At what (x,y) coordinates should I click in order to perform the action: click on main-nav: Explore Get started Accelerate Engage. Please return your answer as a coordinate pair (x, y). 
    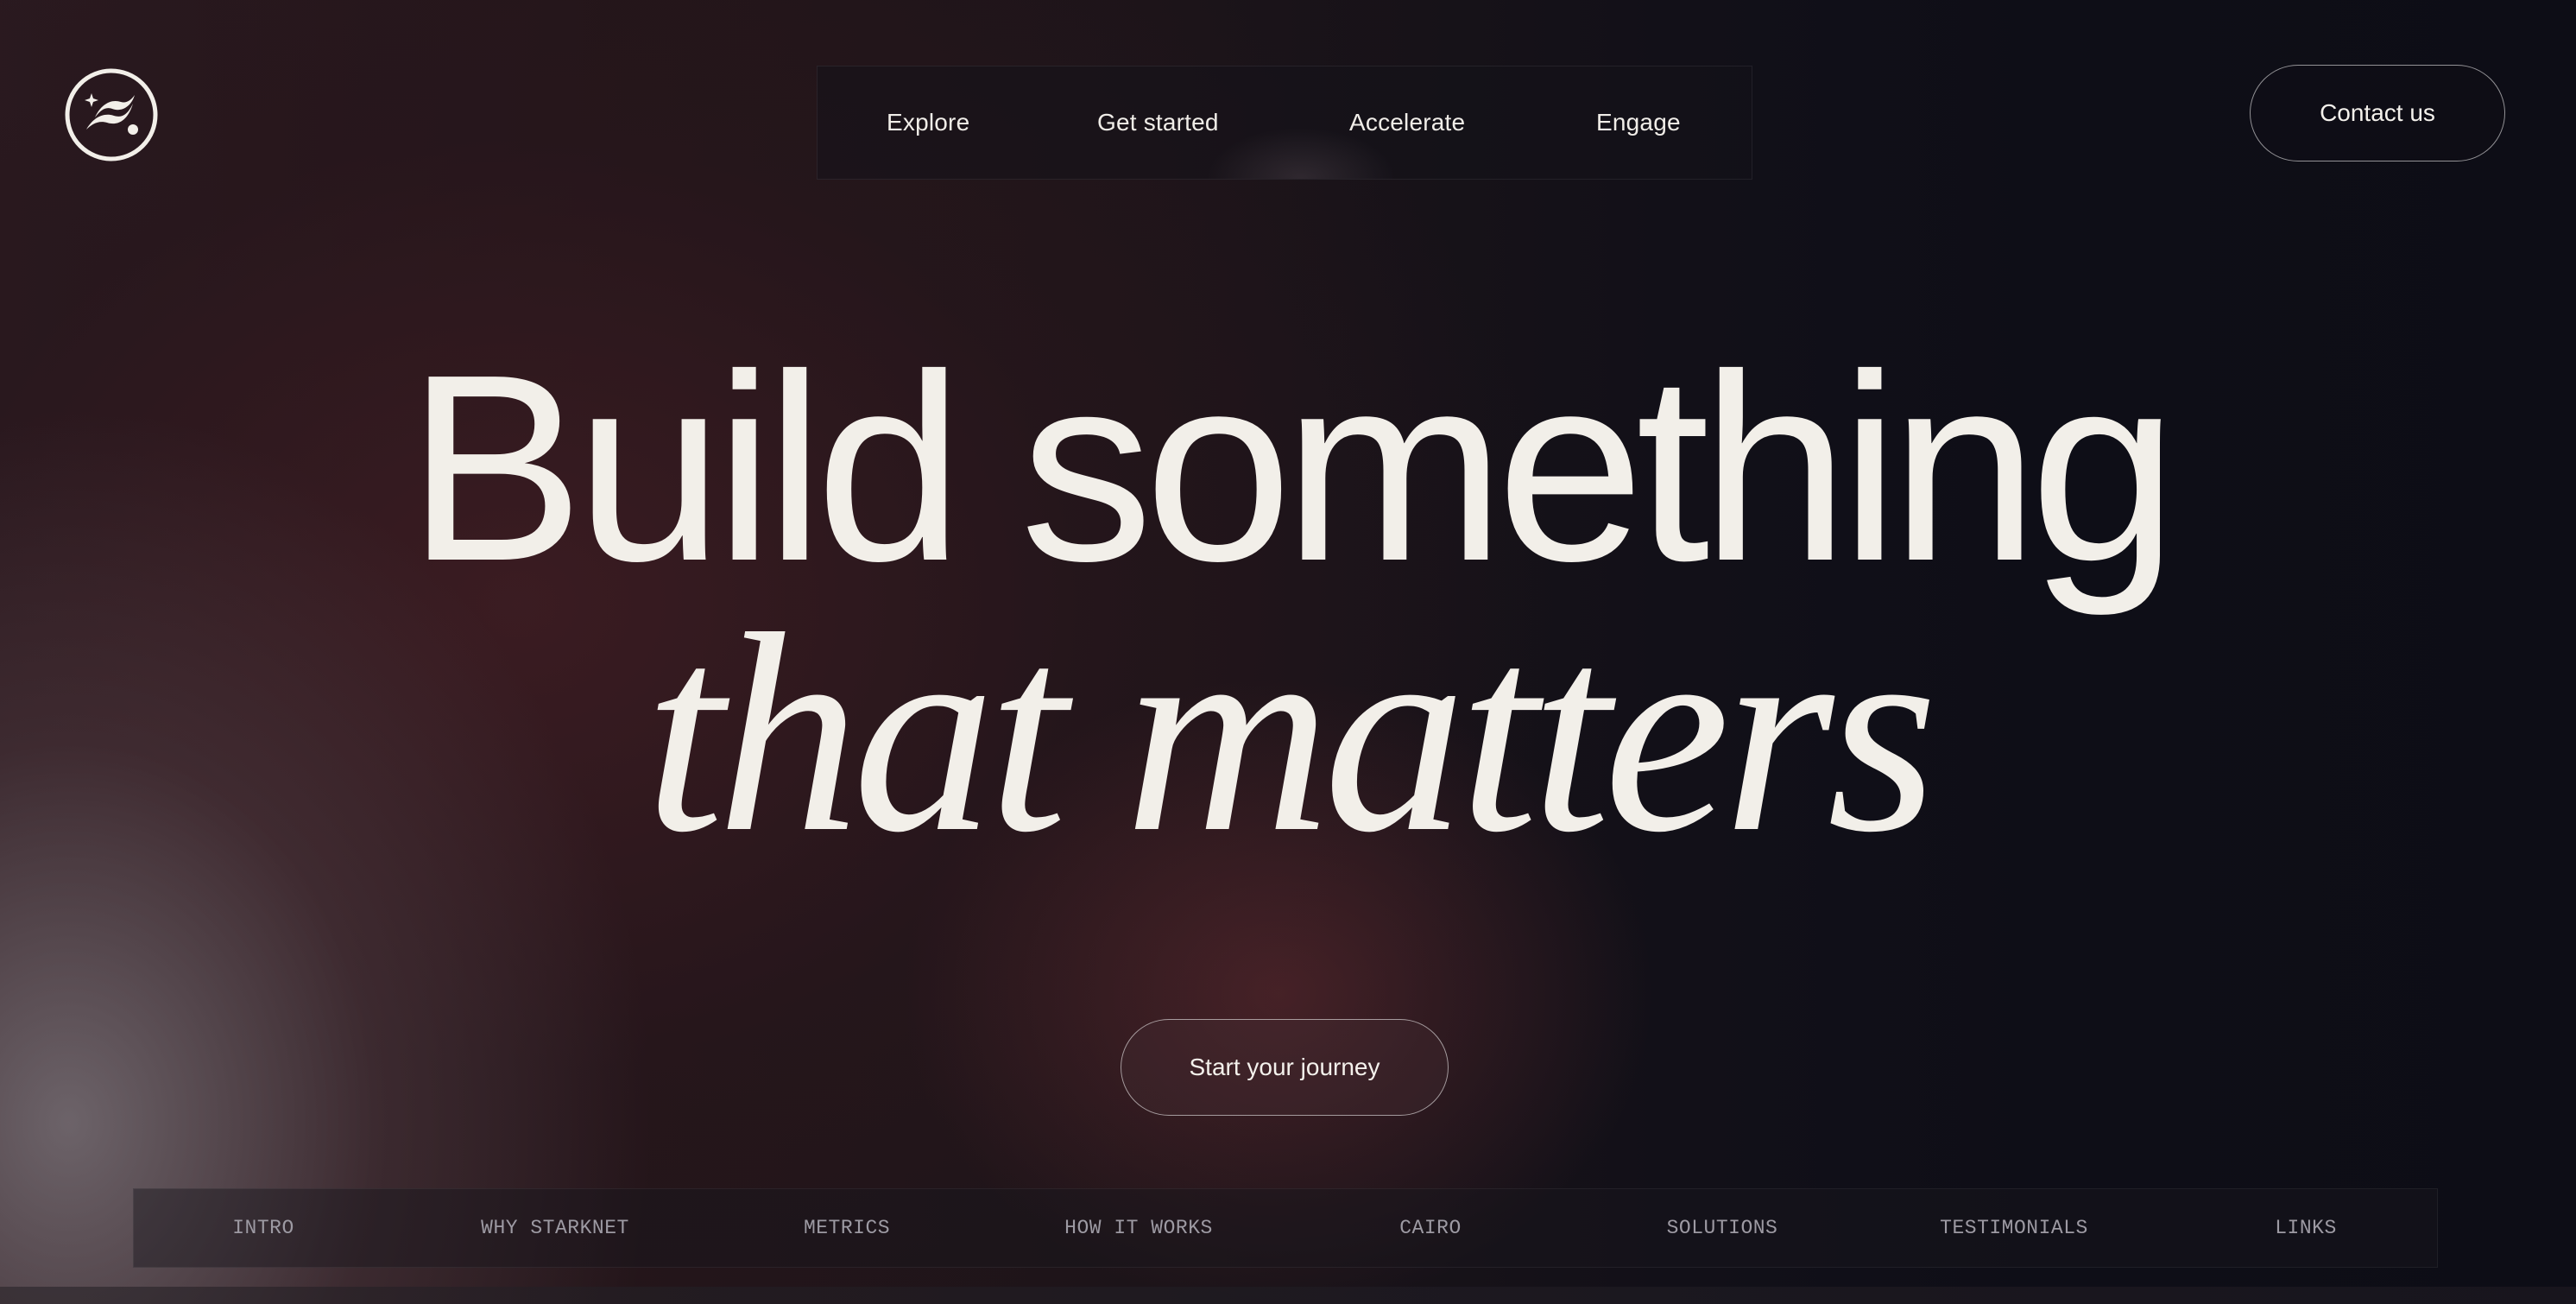
    Looking at the image, I should click on (1284, 123).